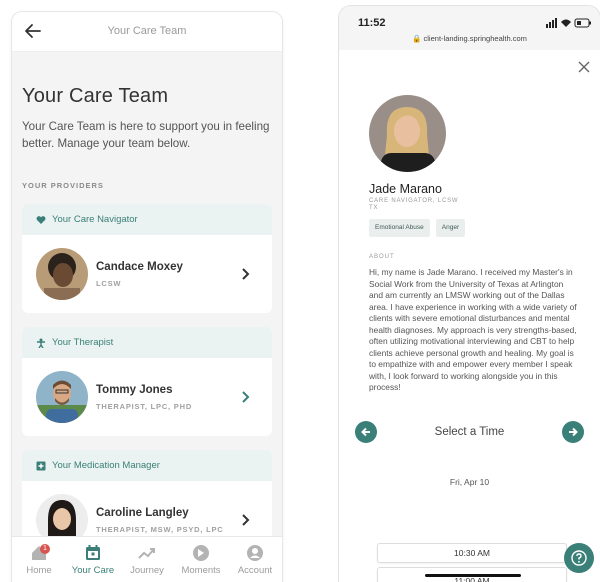  What do you see at coordinates (372, 23) in the screenshot?
I see `clock: 11:52` at bounding box center [372, 23].